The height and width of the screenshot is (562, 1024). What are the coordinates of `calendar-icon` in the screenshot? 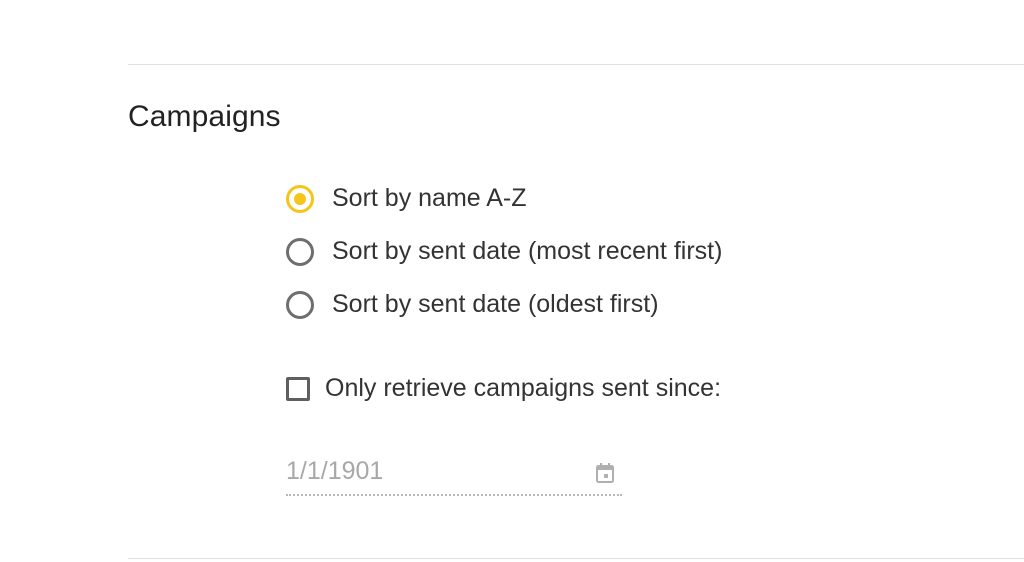 It's located at (605, 473).